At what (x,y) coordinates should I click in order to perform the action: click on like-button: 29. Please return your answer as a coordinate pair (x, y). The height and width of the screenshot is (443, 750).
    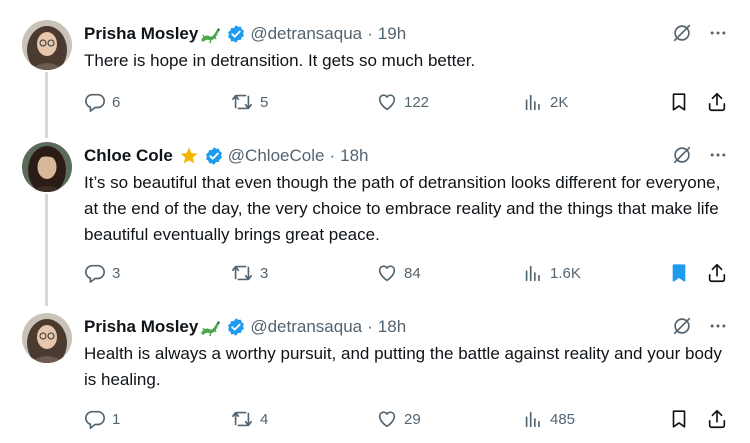
    Looking at the image, I should click on (398, 419).